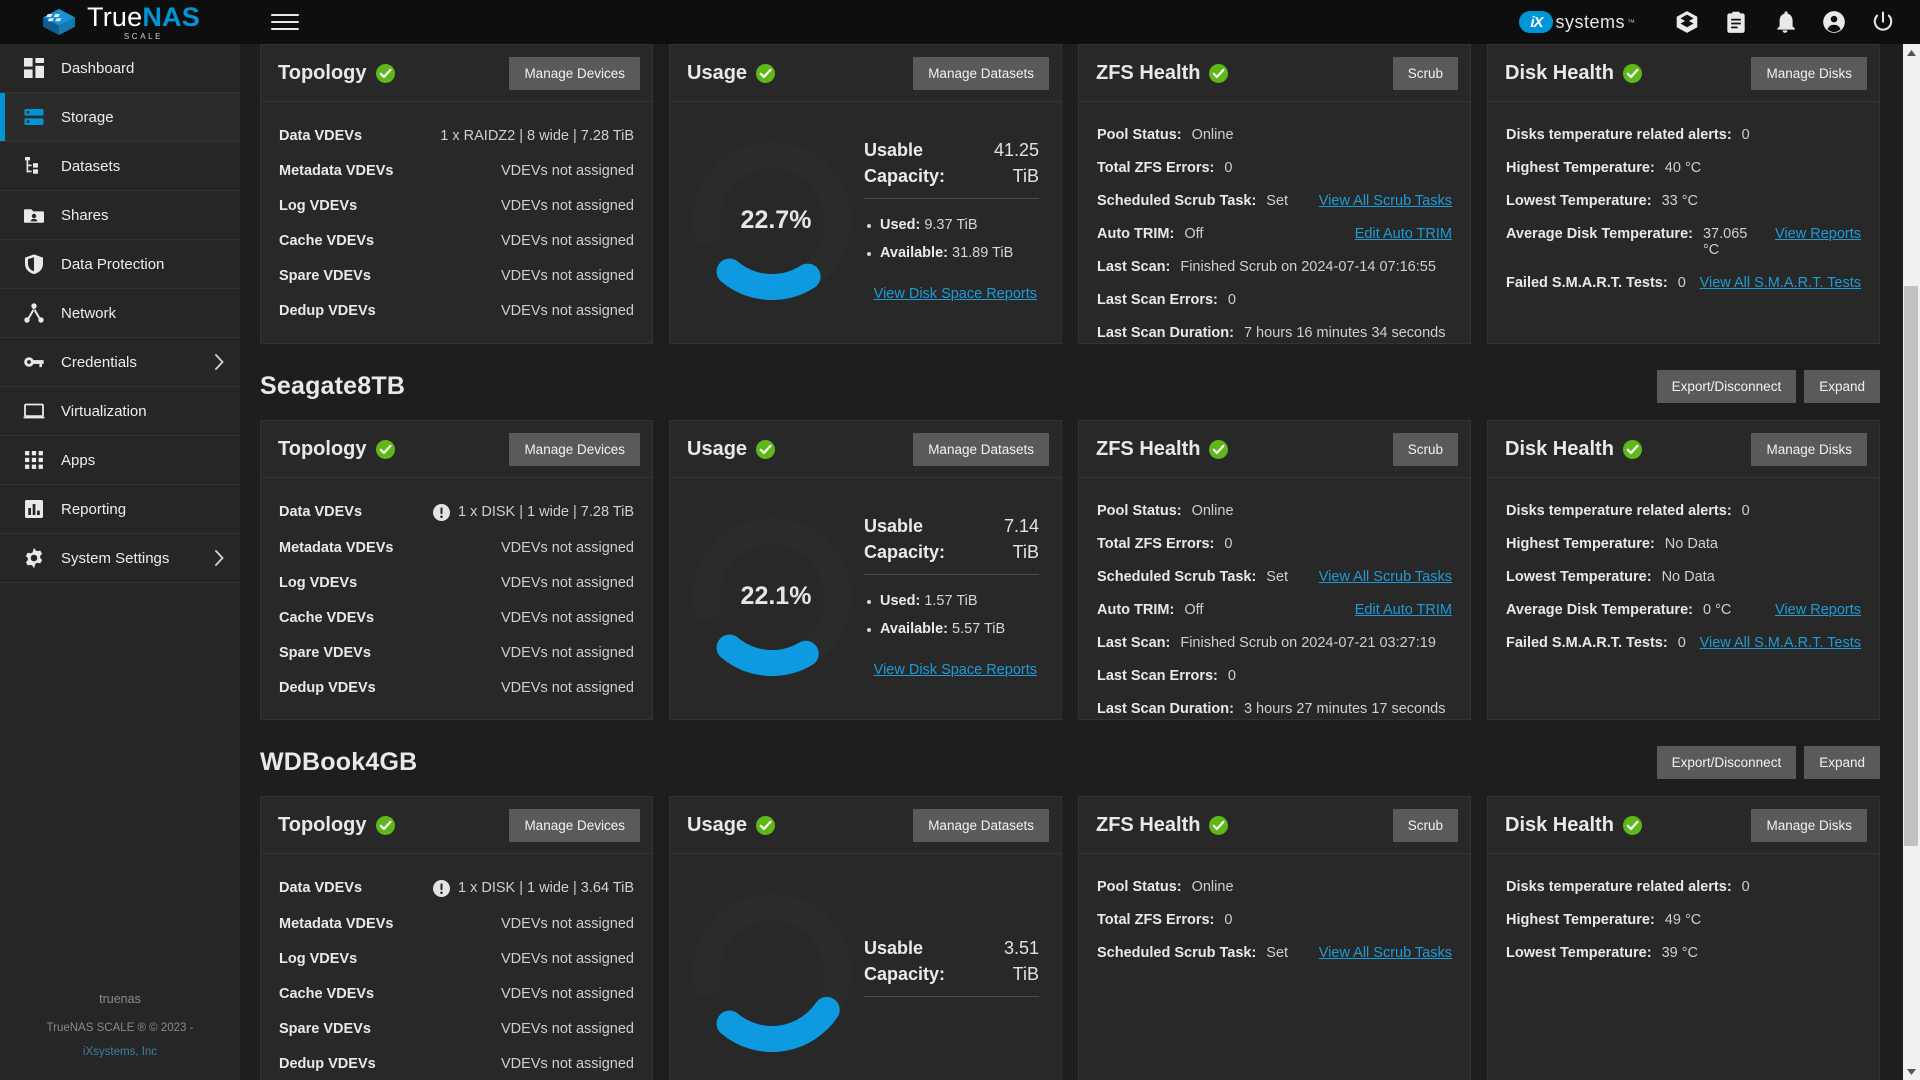 Image resolution: width=1920 pixels, height=1080 pixels. Describe the element at coordinates (546, 888) in the screenshot. I see `topology-value: 1 x DISK | 1 wide | 3.64 TiB` at that location.